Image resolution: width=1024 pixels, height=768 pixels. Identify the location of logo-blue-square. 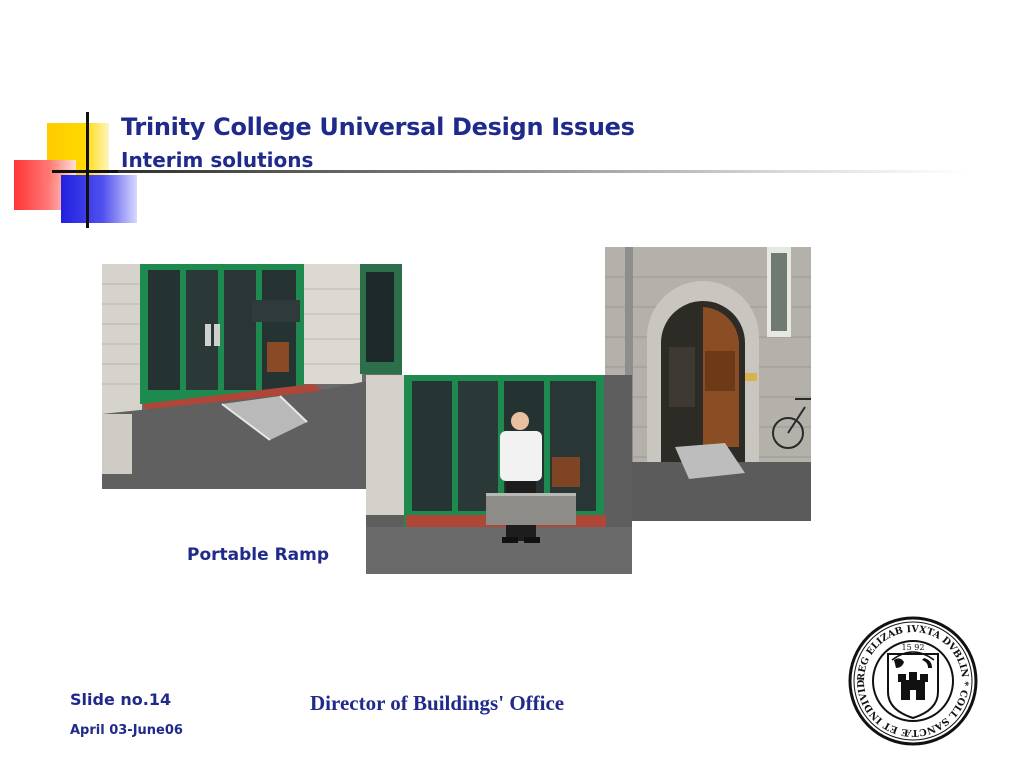
(99, 199).